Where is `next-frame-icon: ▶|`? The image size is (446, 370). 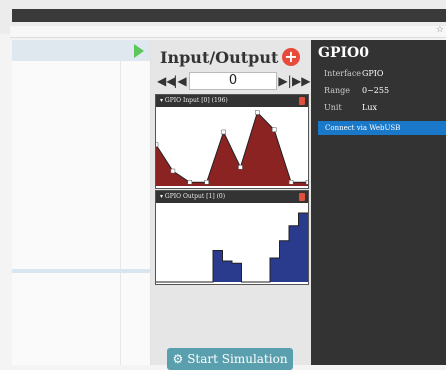
next-frame-icon: ▶| is located at coordinates (285, 81).